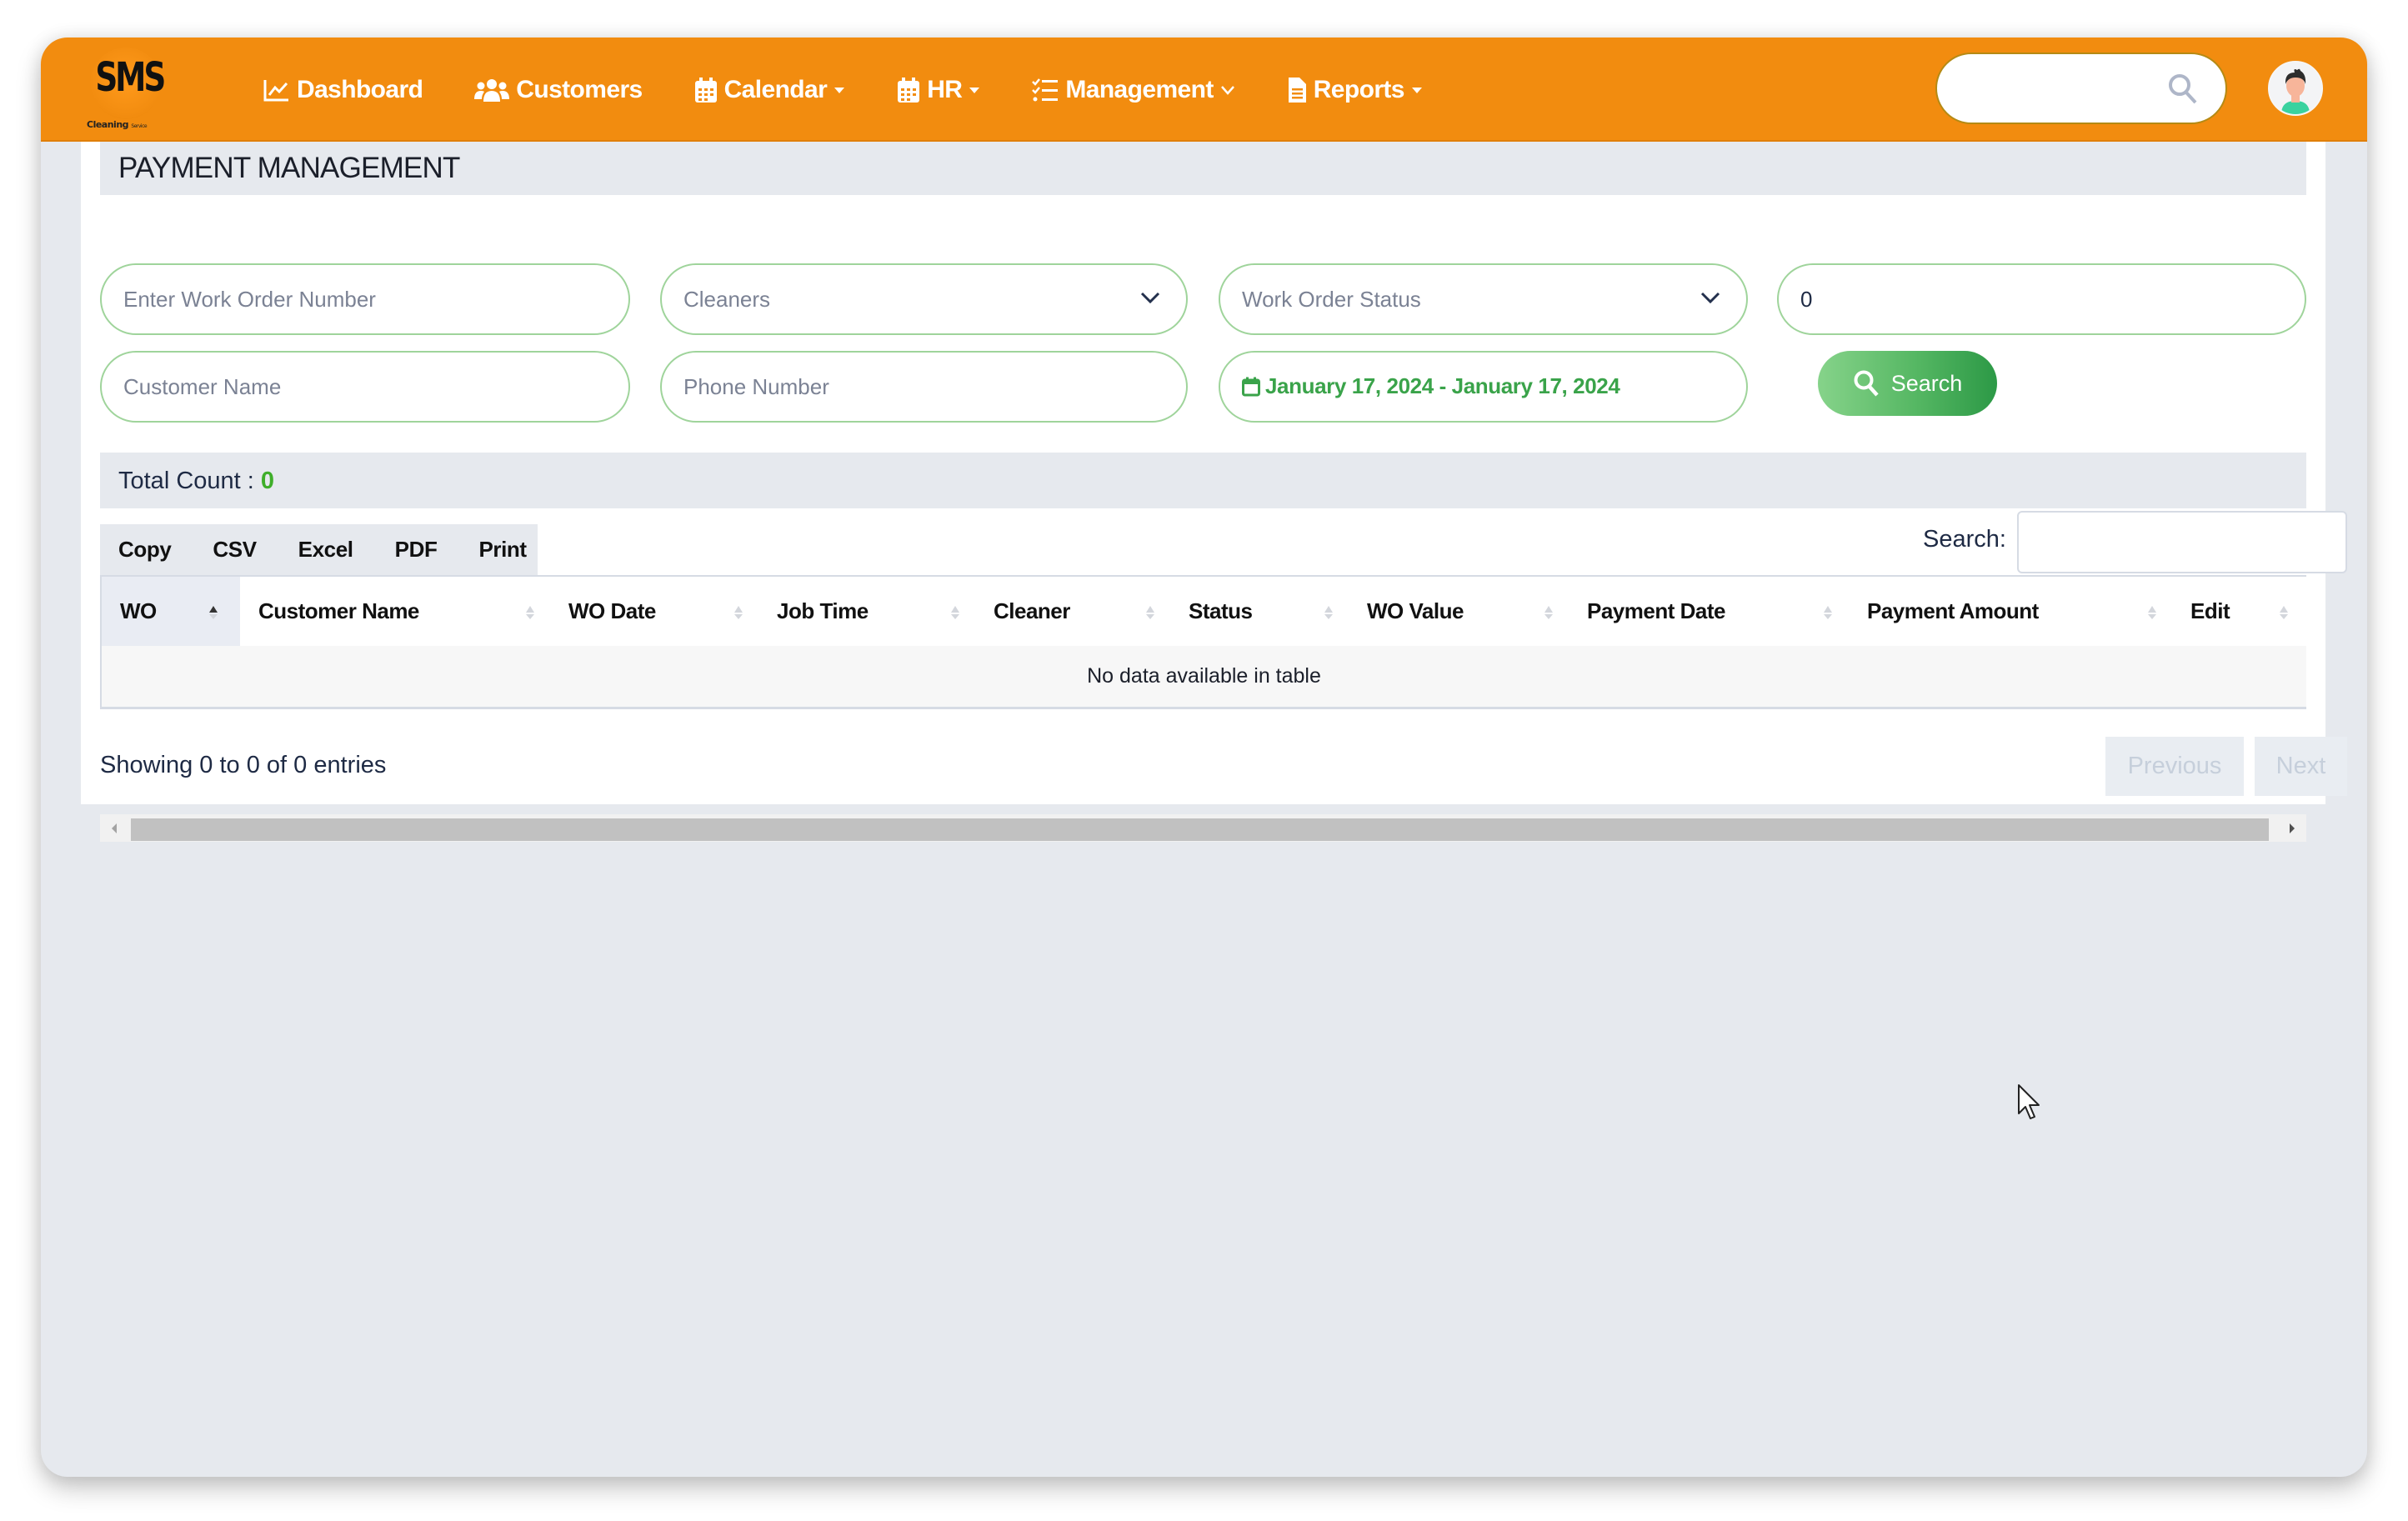  Describe the element at coordinates (349, 387) in the screenshot. I see `customer-name-input` at that location.